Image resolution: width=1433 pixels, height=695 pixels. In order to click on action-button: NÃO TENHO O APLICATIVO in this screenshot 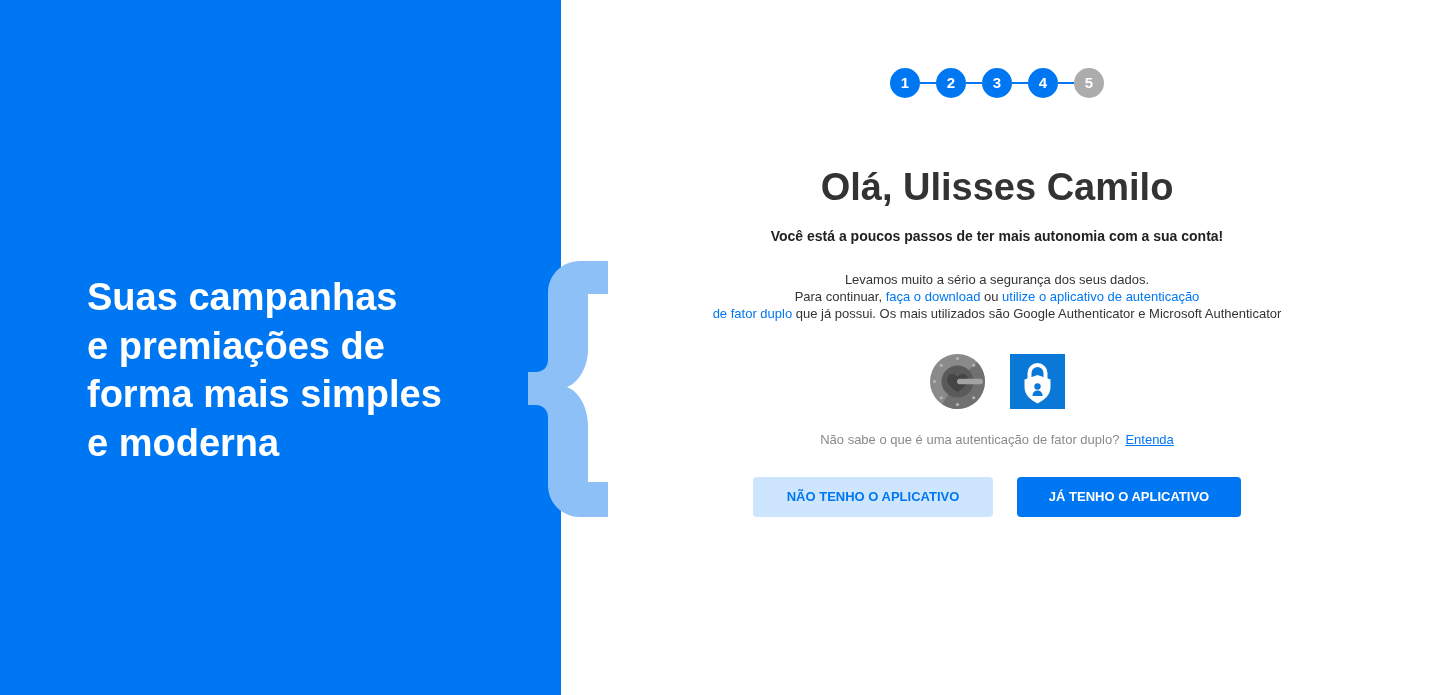, I will do `click(873, 497)`.